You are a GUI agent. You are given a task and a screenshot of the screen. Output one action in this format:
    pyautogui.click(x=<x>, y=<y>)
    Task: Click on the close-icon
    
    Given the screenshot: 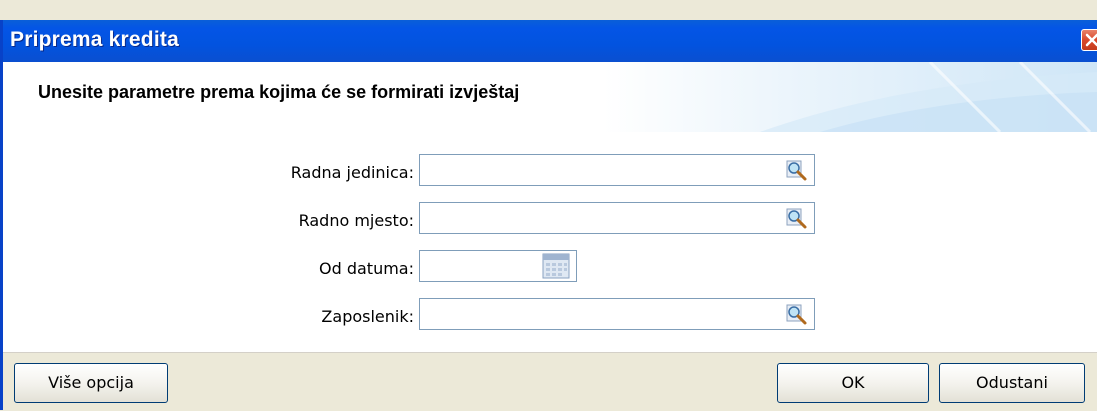 What is the action you would take?
    pyautogui.click(x=1091, y=40)
    